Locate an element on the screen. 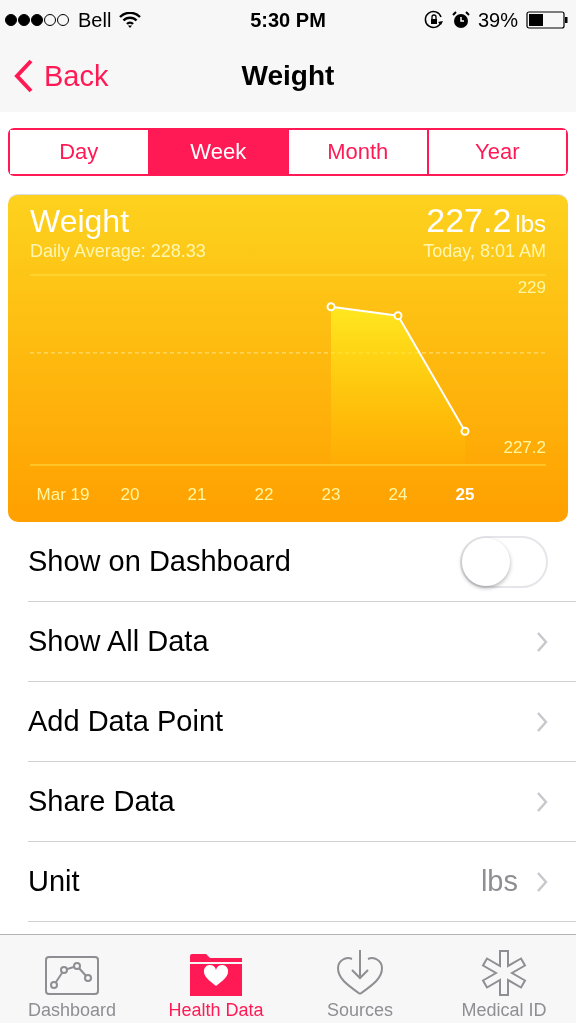 This screenshot has height=1023, width=576. toggle-switch is located at coordinates (504, 561).